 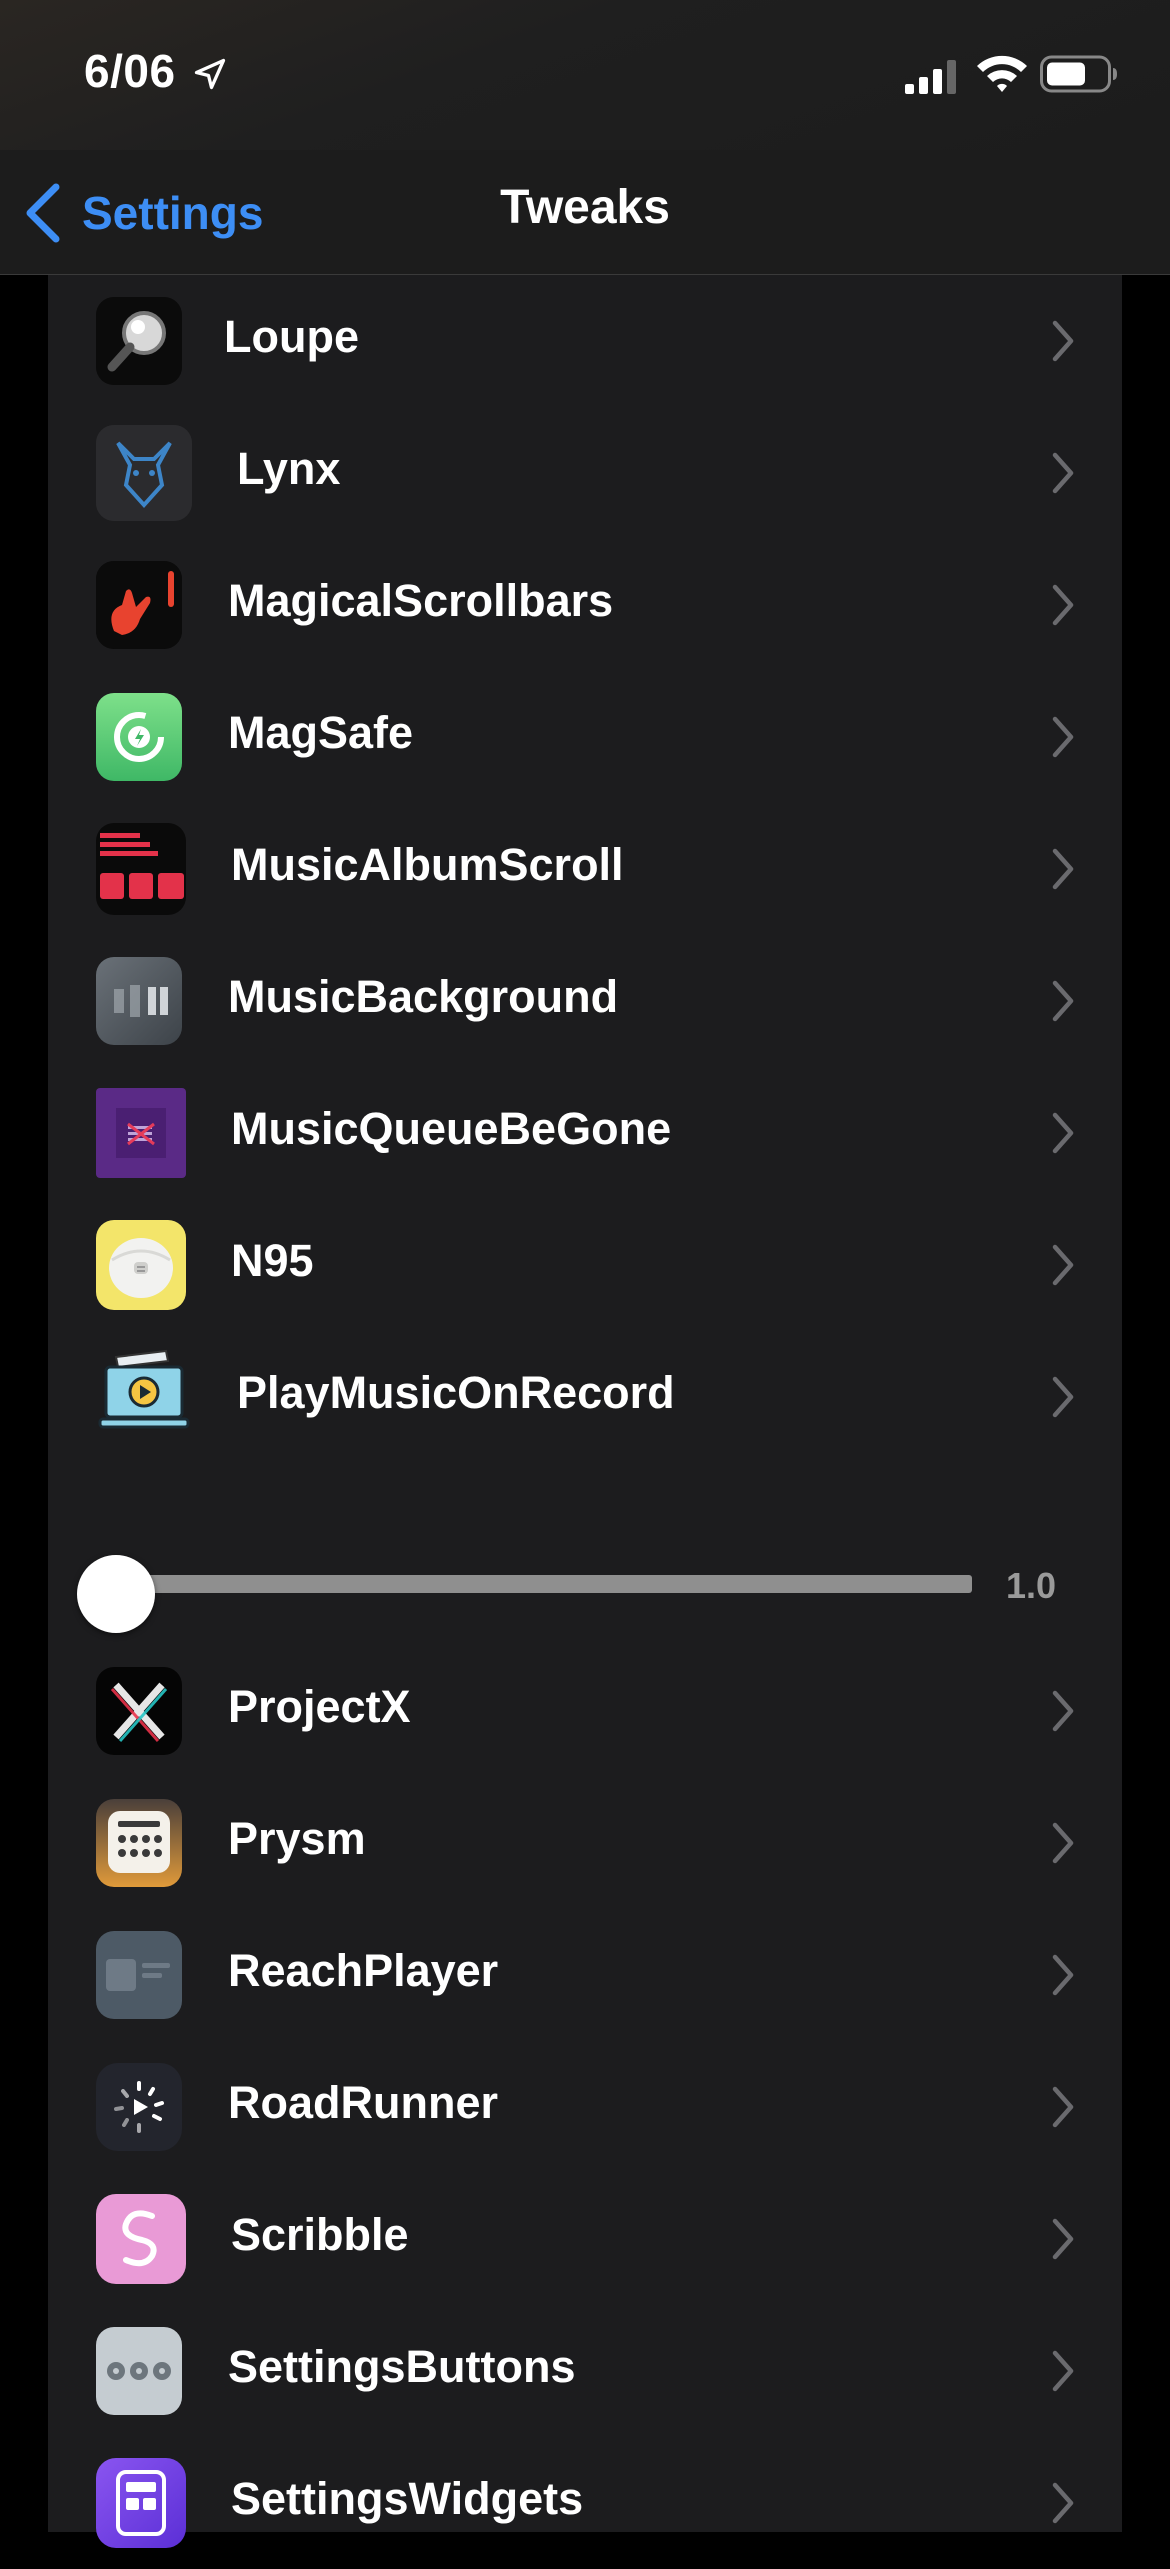 I want to click on loupe-icon, so click(x=139, y=341).